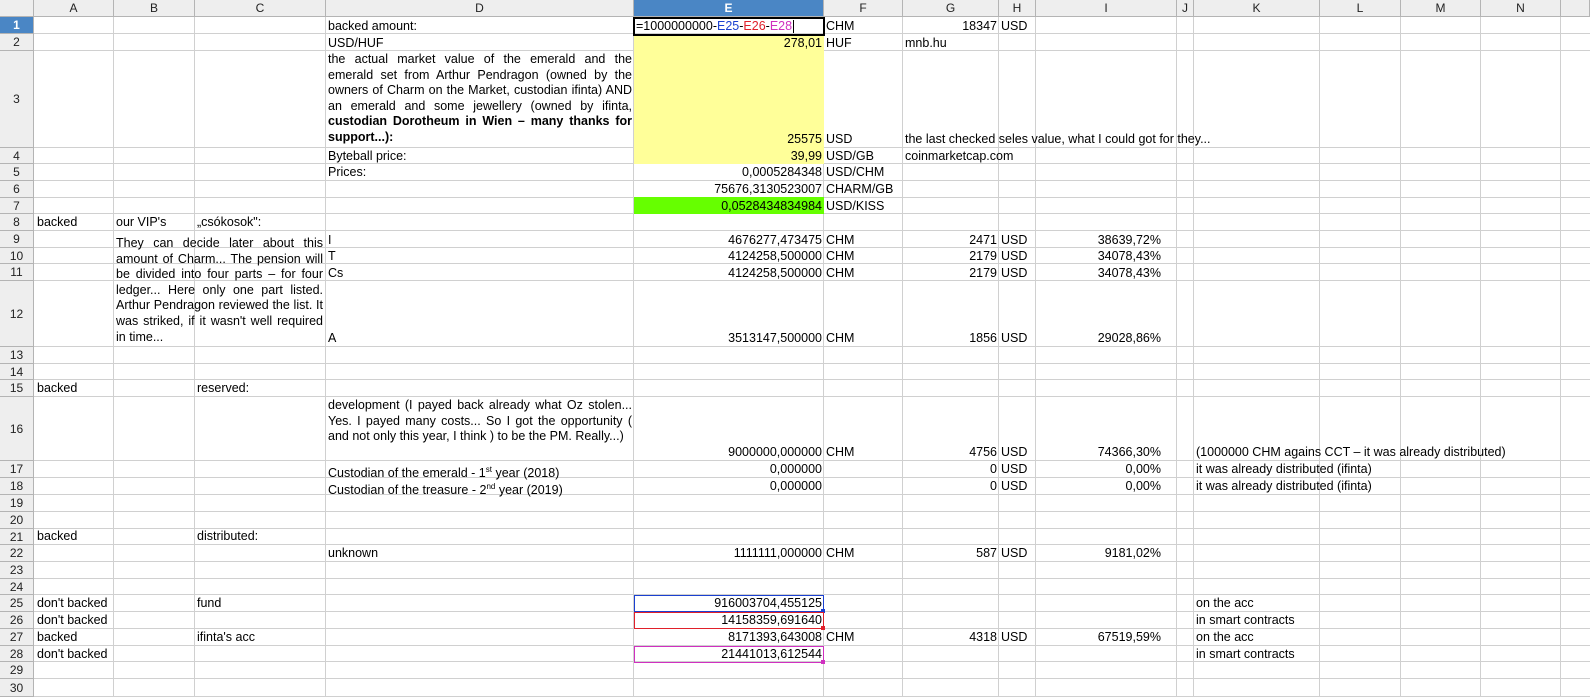 This screenshot has width=1590, height=697. Describe the element at coordinates (17, 637) in the screenshot. I see `row-header-27: 27` at that location.